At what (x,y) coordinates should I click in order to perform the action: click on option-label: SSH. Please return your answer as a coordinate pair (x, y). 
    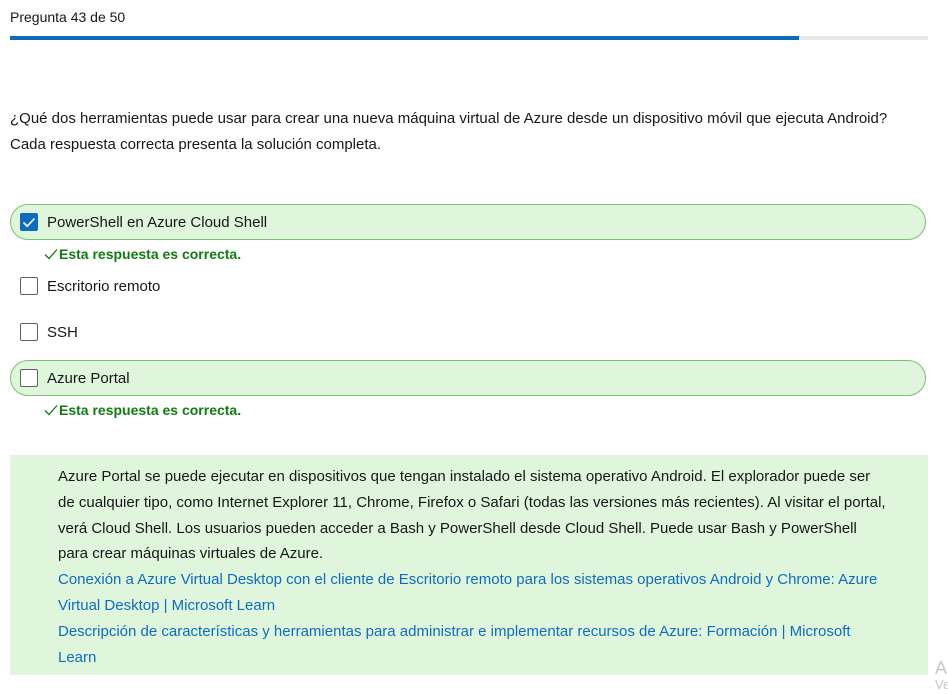
    Looking at the image, I should click on (62, 332).